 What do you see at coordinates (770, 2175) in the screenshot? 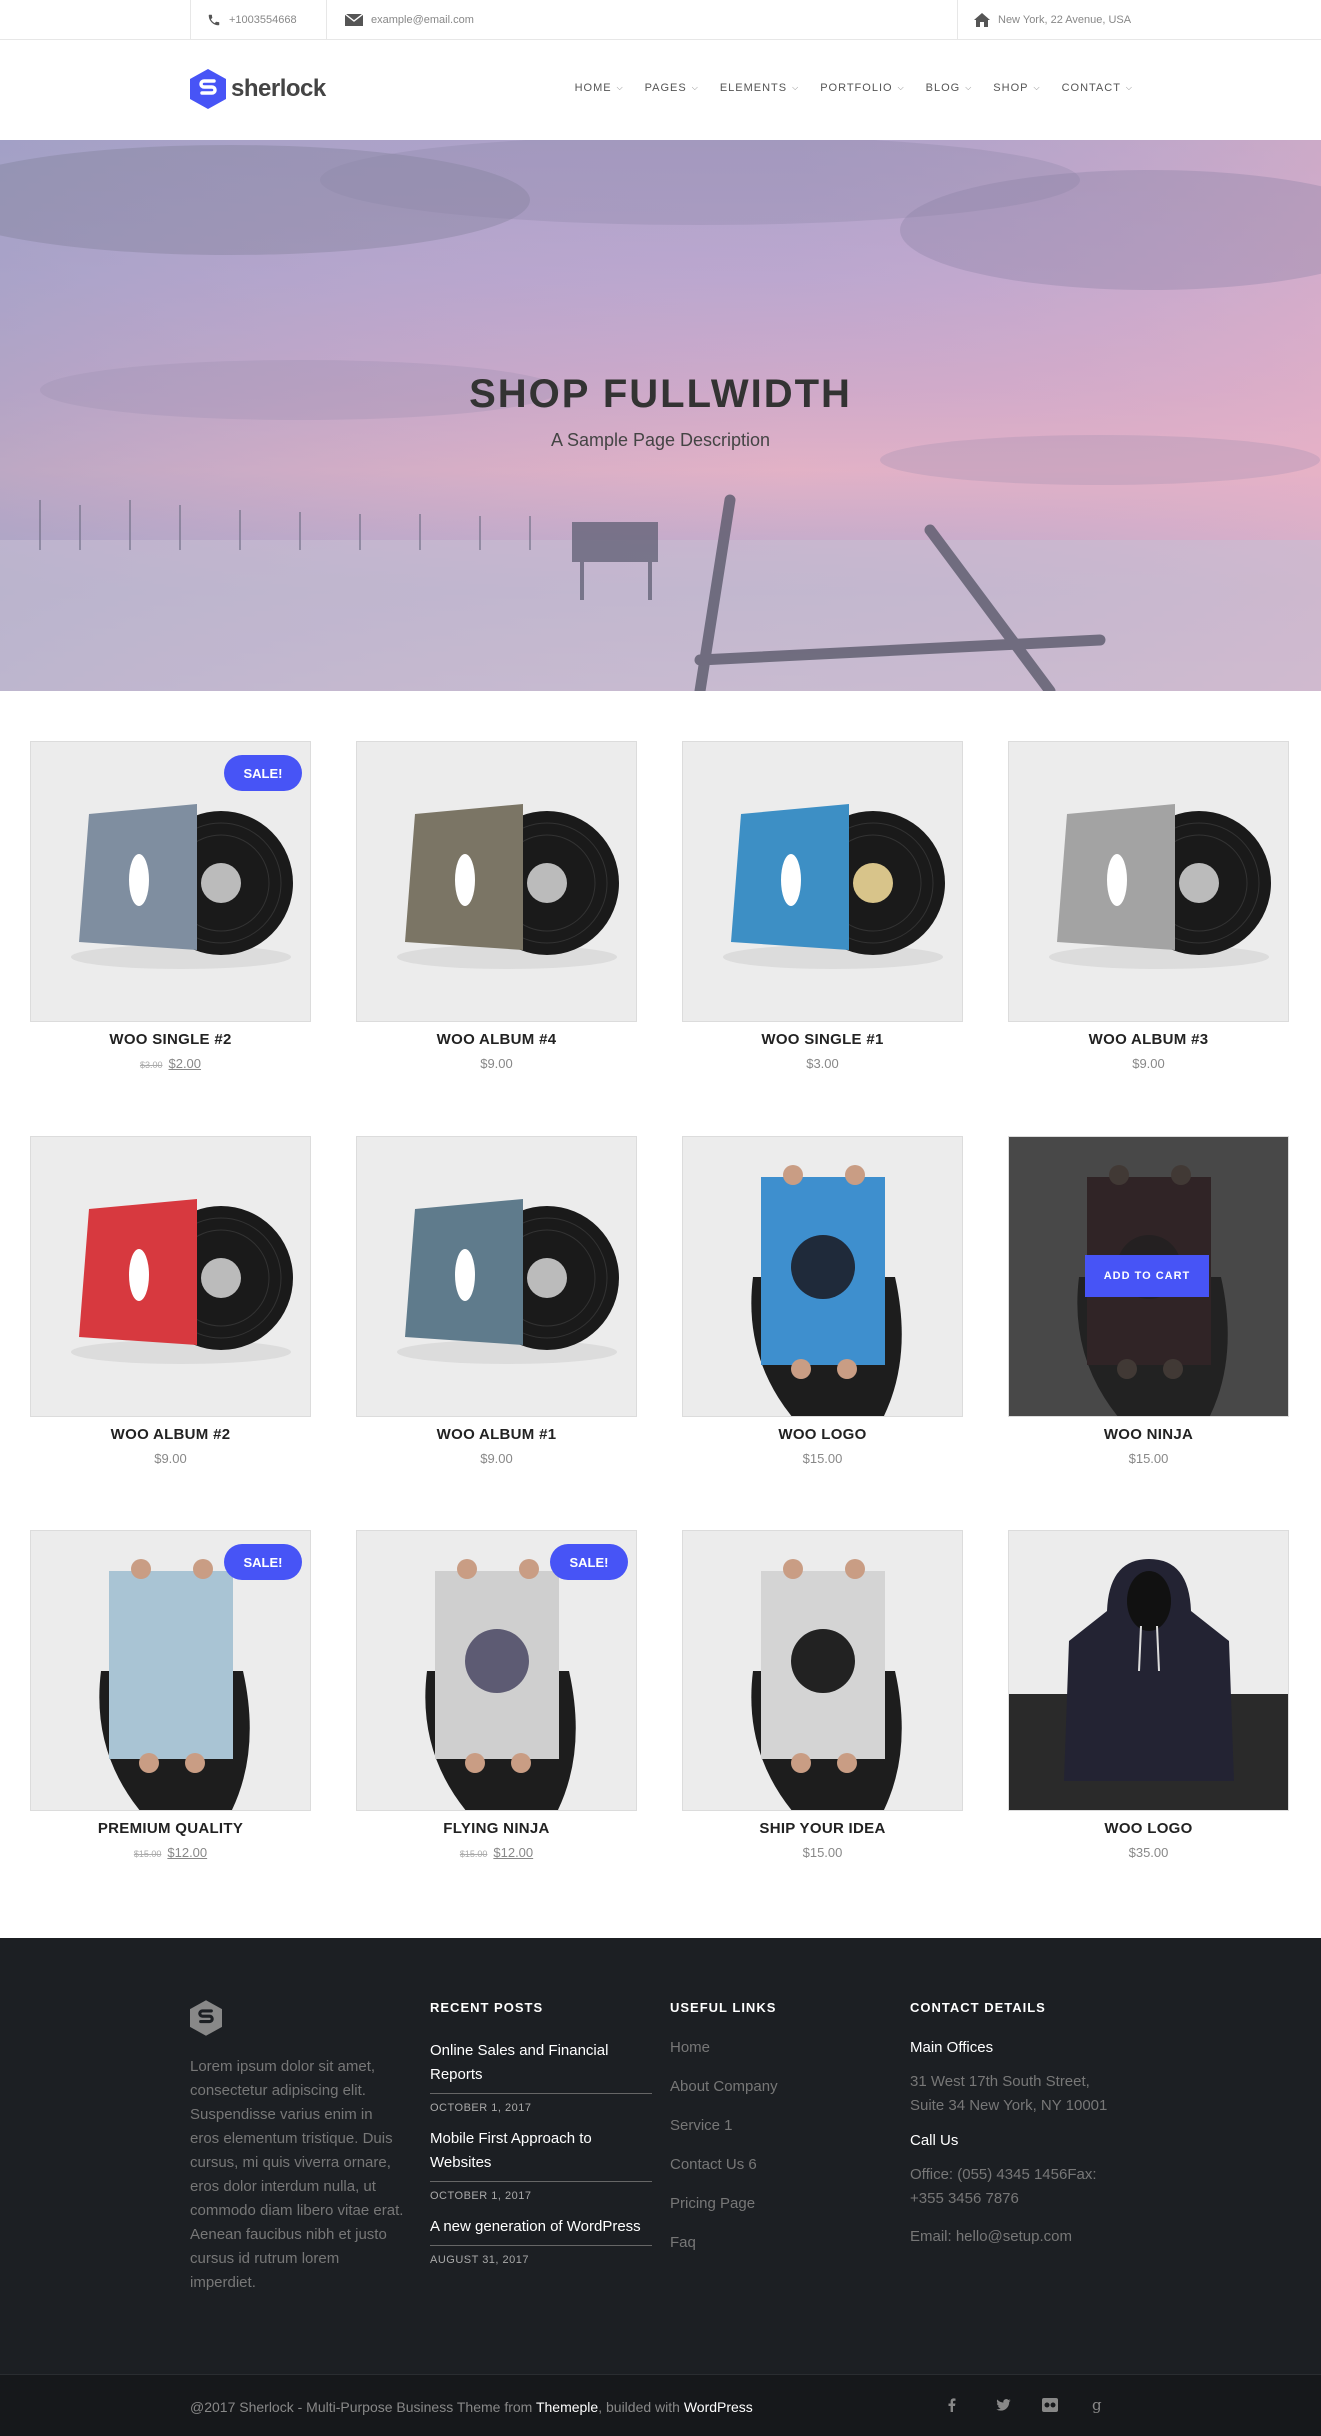
I see `footer-link-contact-us-6: Contact Us 6` at bounding box center [770, 2175].